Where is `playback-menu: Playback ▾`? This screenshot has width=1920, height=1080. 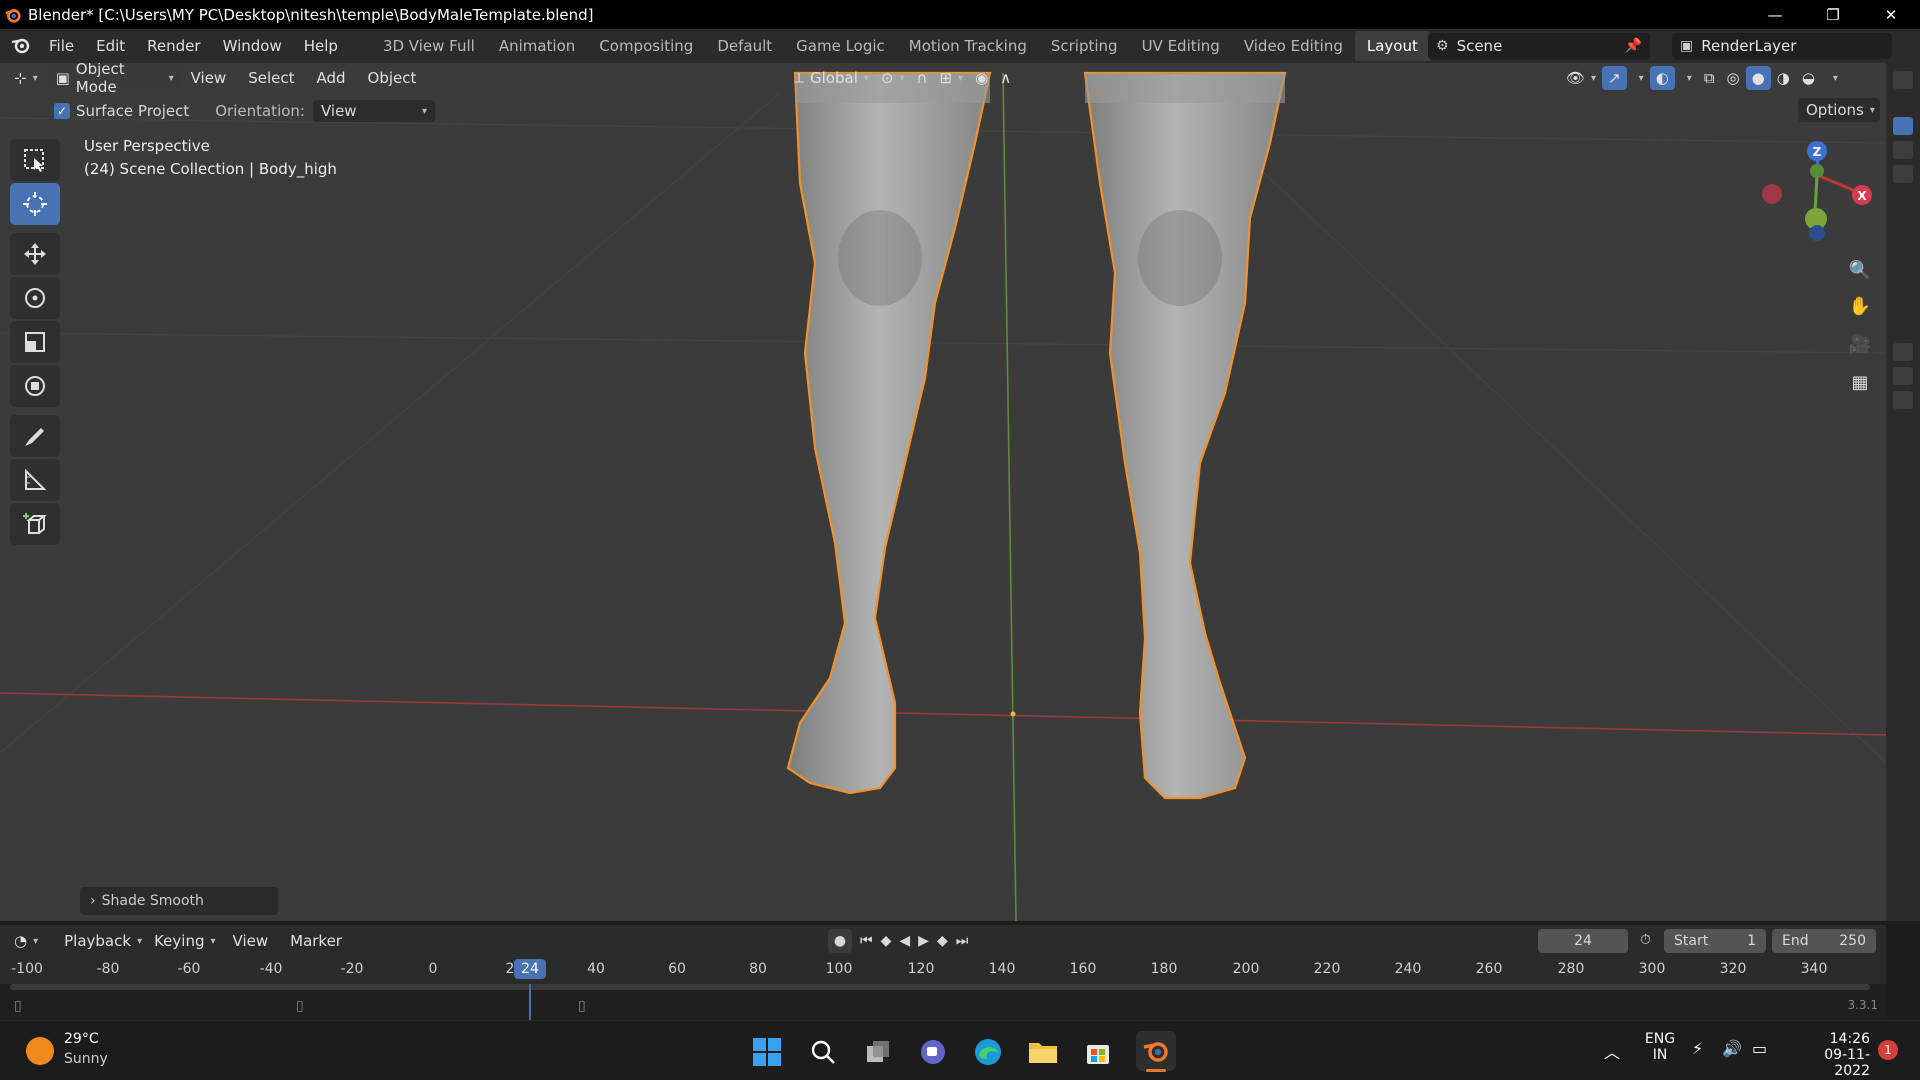 playback-menu: Playback ▾ is located at coordinates (103, 941).